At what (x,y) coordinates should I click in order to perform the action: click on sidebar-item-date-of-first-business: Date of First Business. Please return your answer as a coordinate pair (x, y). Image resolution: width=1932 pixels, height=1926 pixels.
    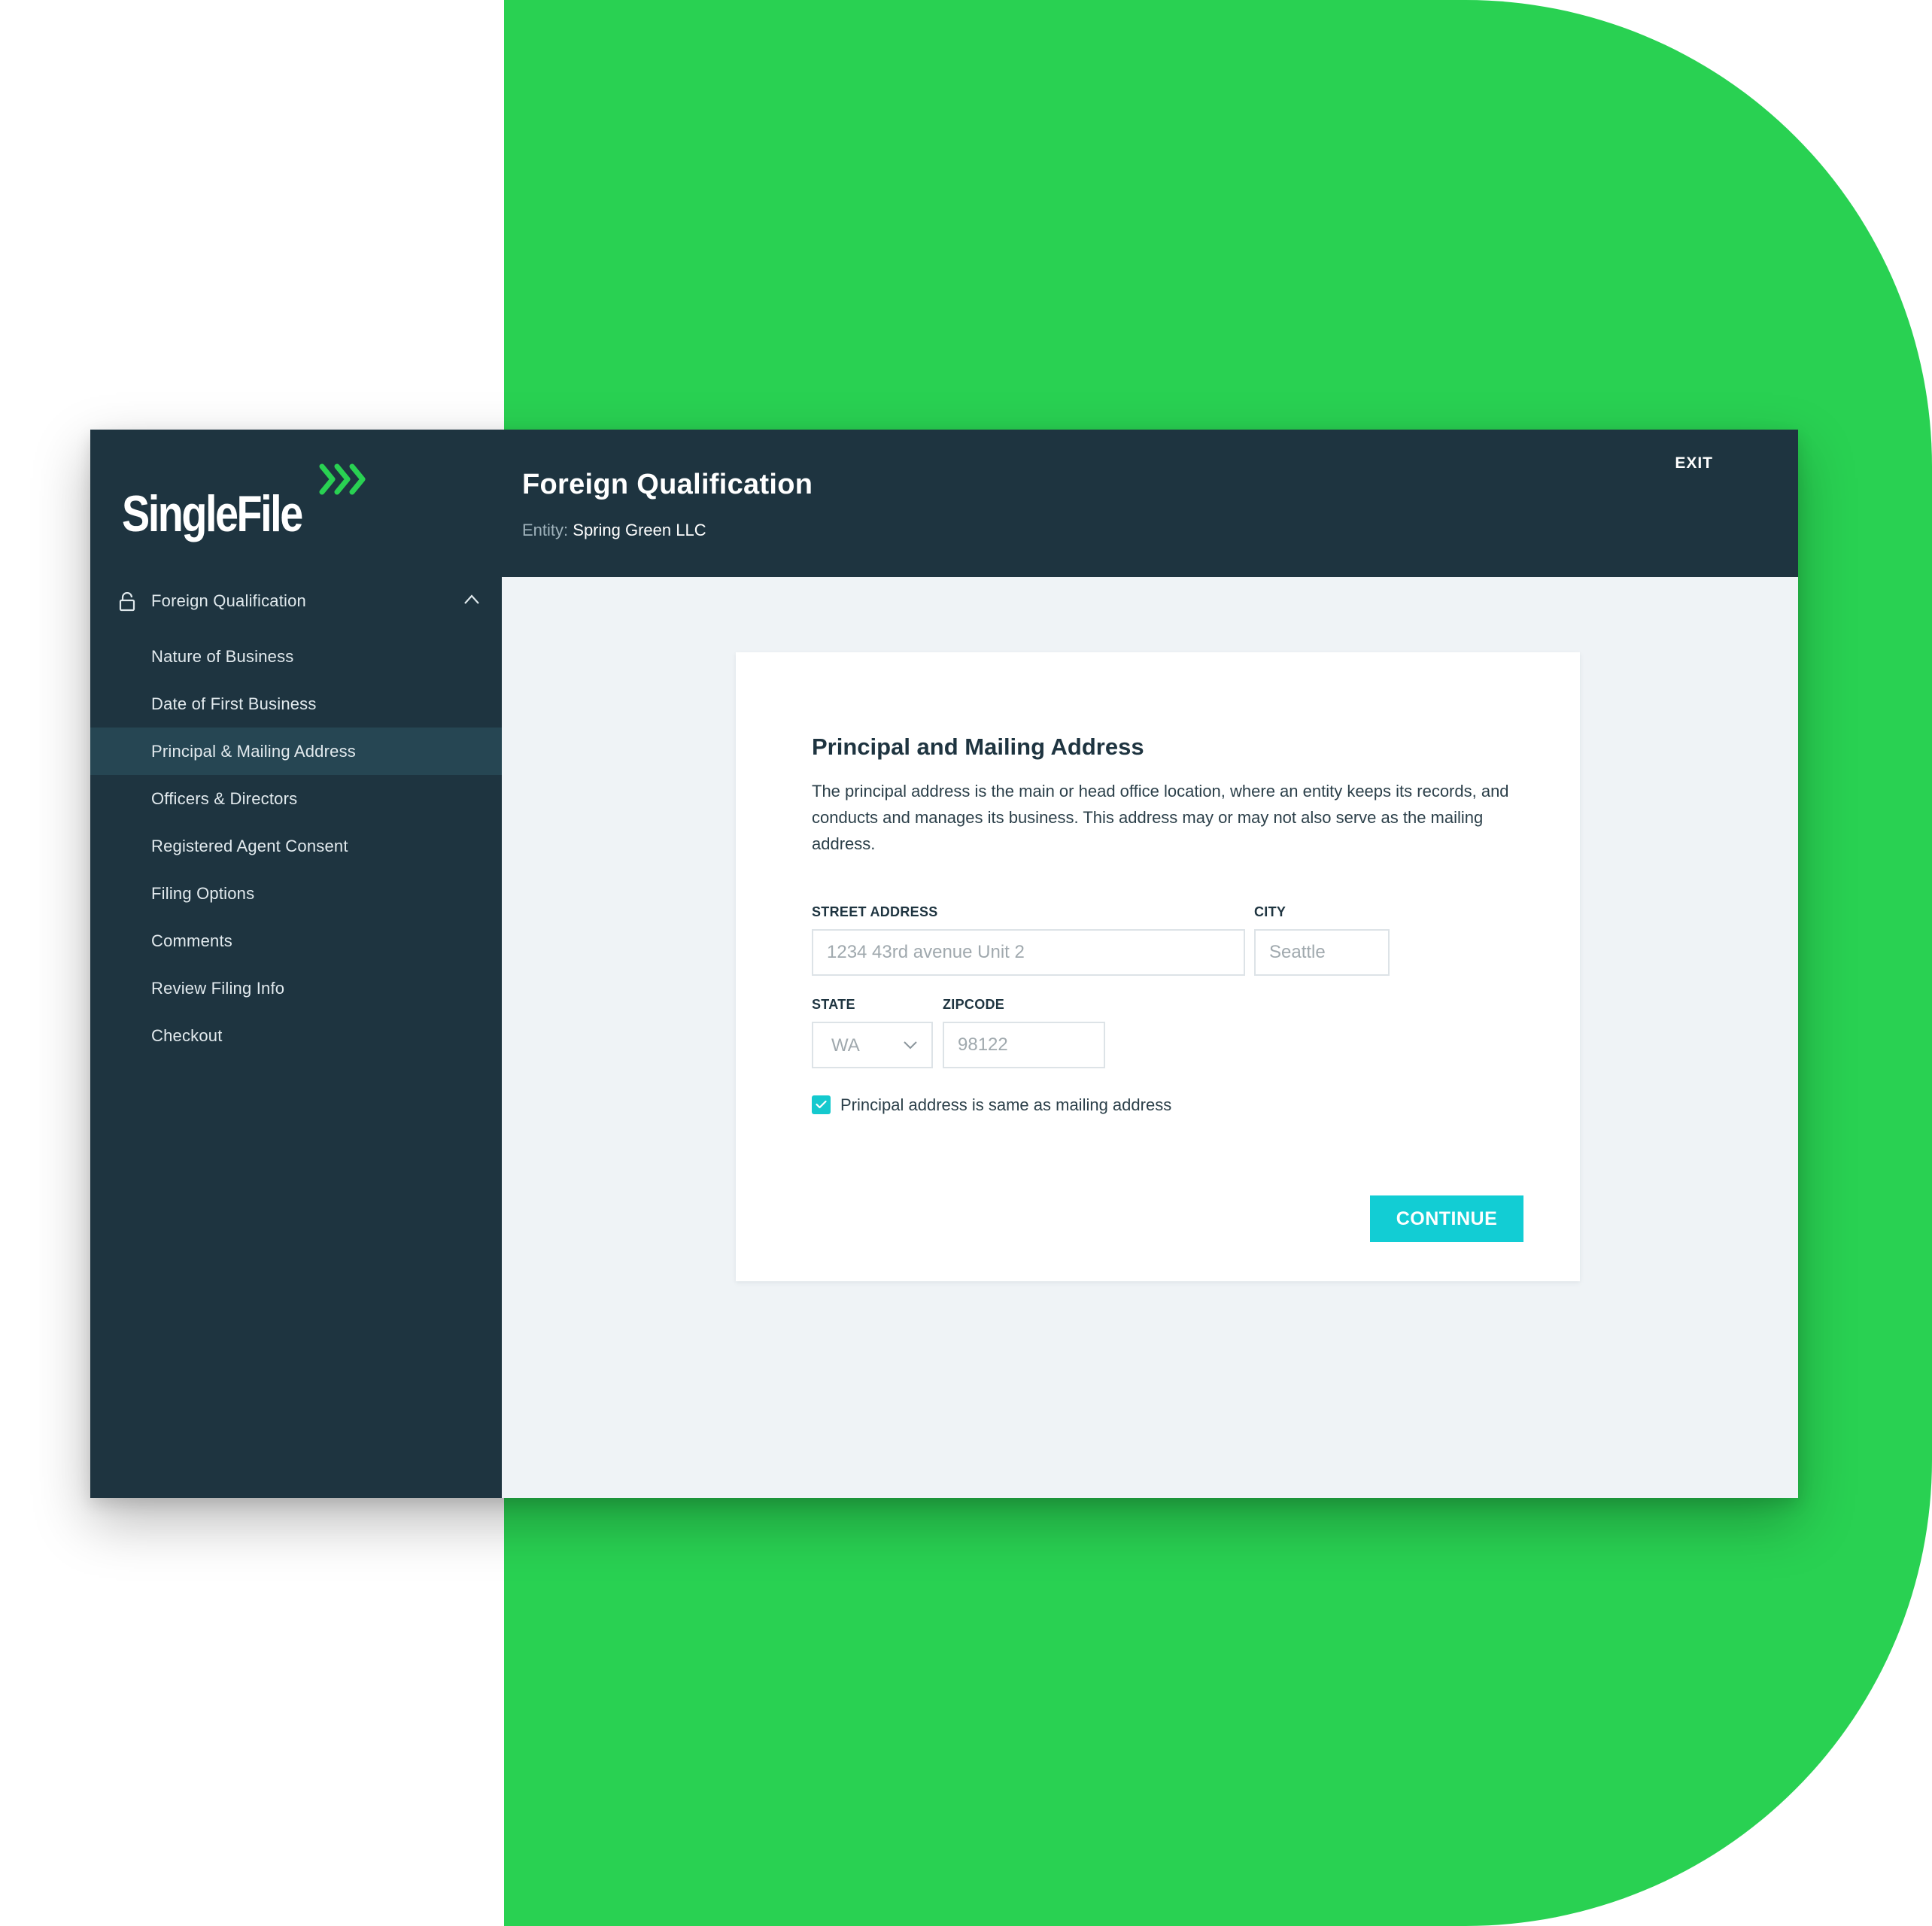
    Looking at the image, I should click on (296, 704).